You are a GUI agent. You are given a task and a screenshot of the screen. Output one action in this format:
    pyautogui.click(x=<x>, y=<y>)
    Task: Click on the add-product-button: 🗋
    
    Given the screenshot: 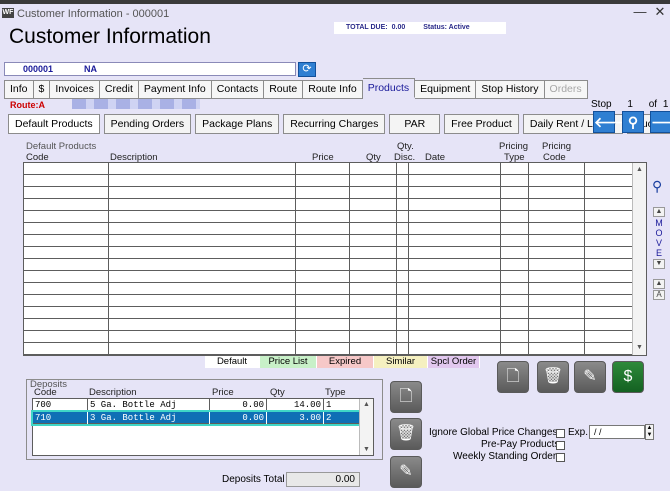 What is the action you would take?
    pyautogui.click(x=513, y=377)
    